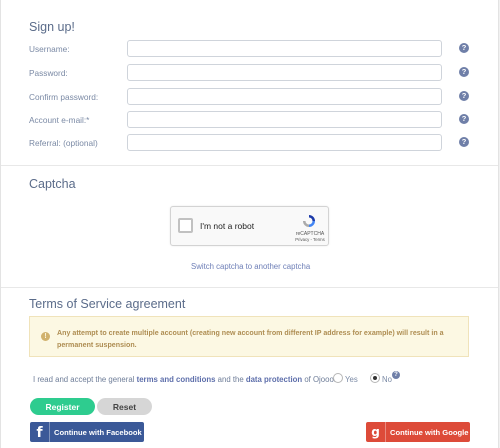 This screenshot has width=500, height=448. I want to click on recaptcha-logo-icon, so click(309, 221).